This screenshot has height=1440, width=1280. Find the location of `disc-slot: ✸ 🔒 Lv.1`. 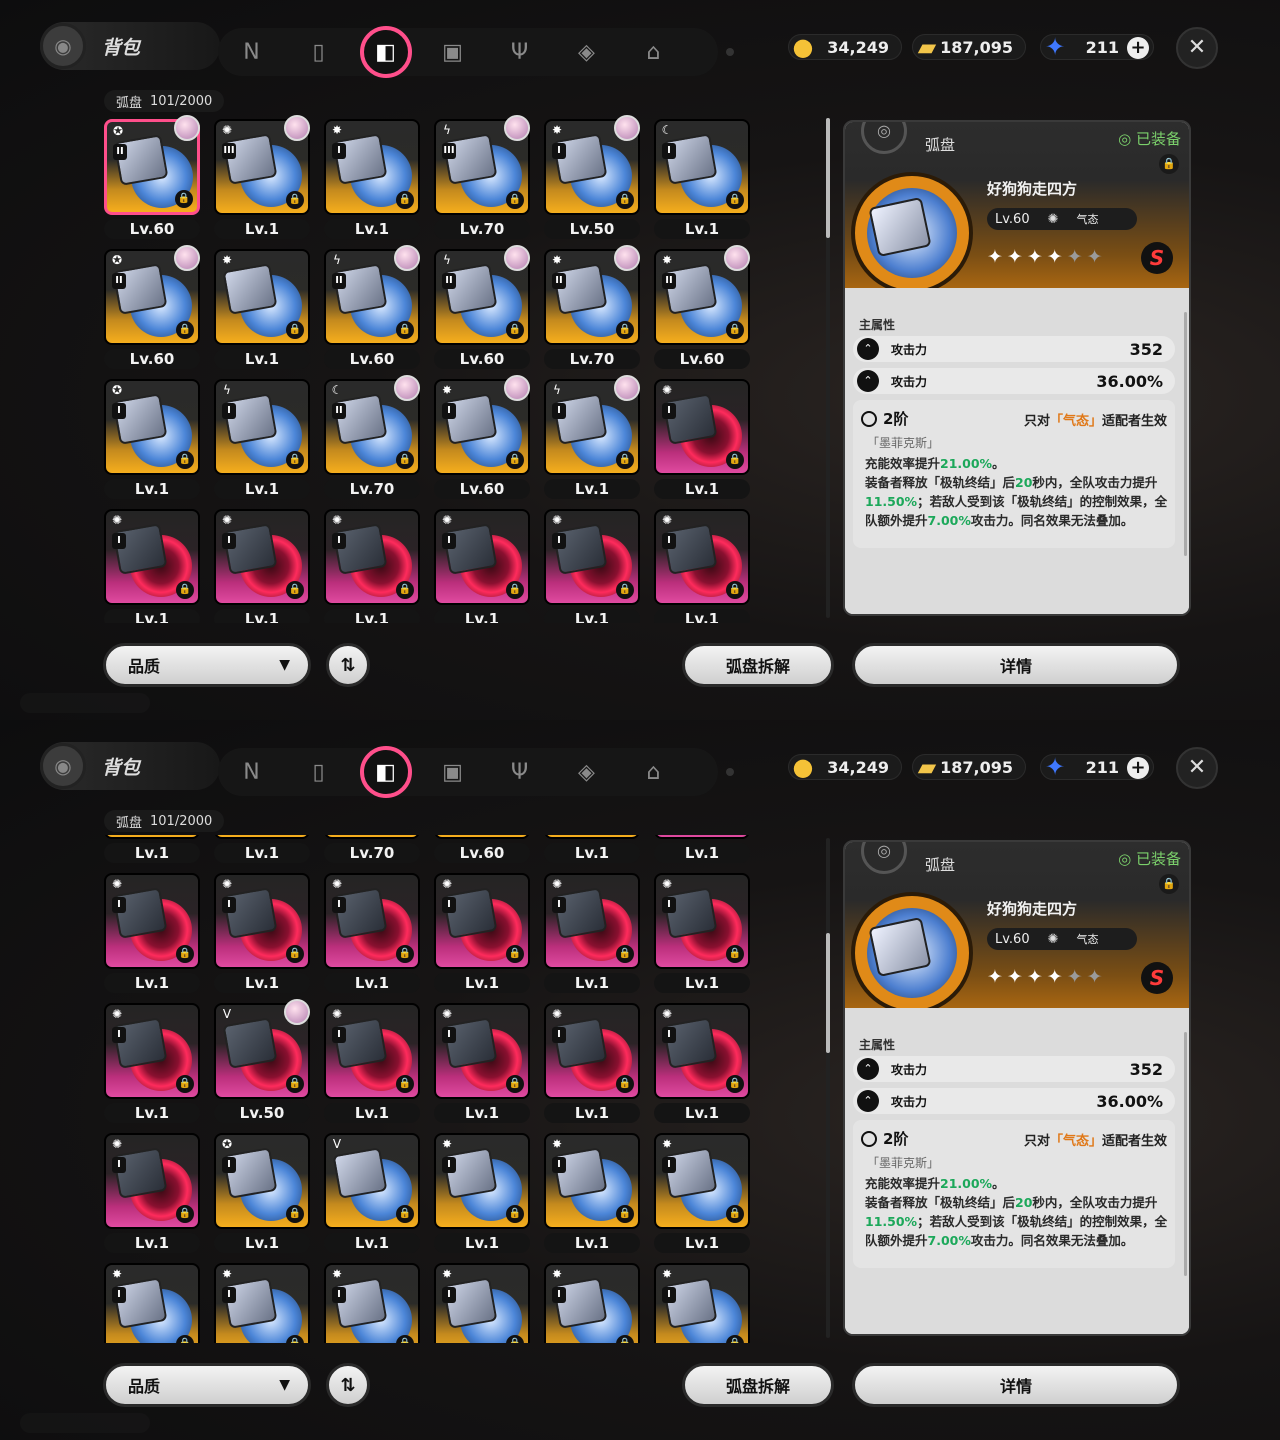

disc-slot: ✸ 🔒 Lv.1 is located at coordinates (260, 308).